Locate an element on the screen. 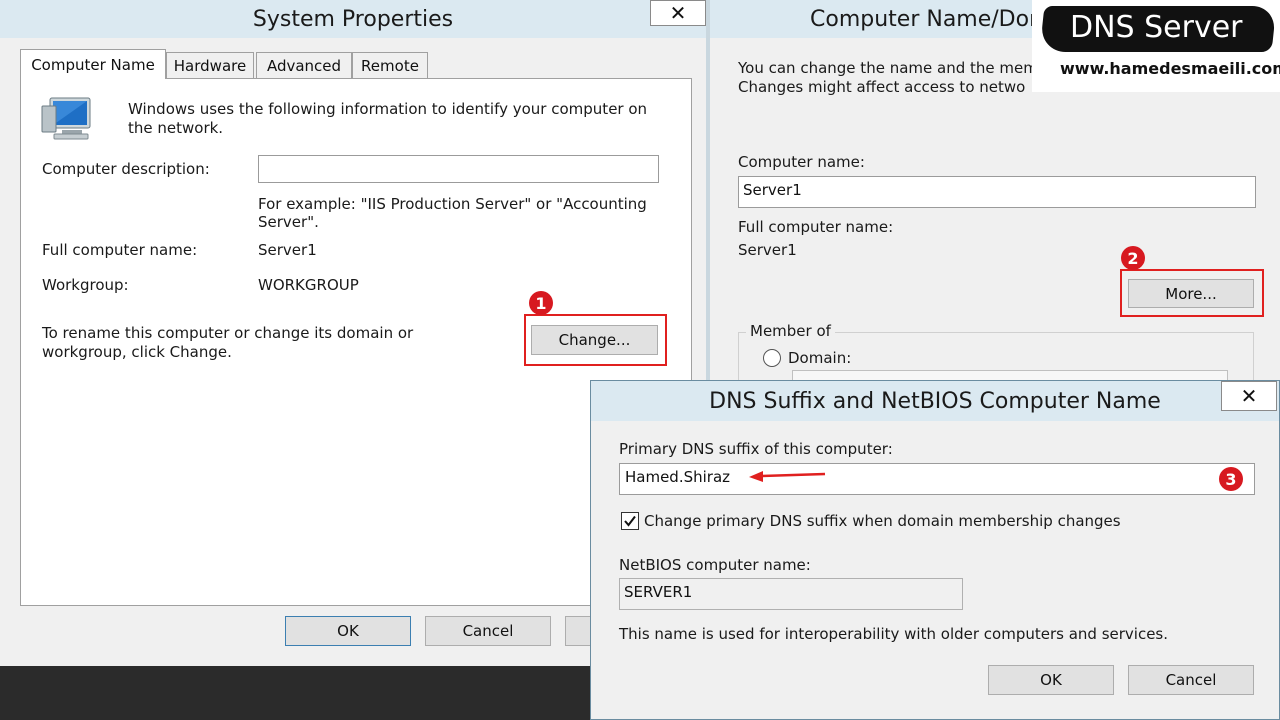  step-badge-1: 1 is located at coordinates (541, 303).